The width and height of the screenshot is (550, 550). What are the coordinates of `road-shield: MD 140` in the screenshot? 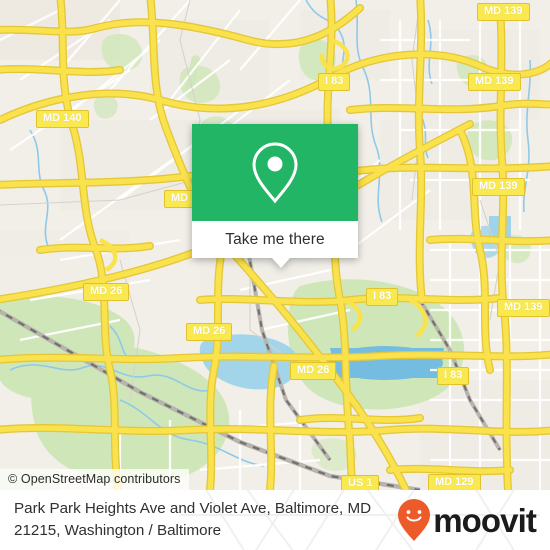 It's located at (62, 119).